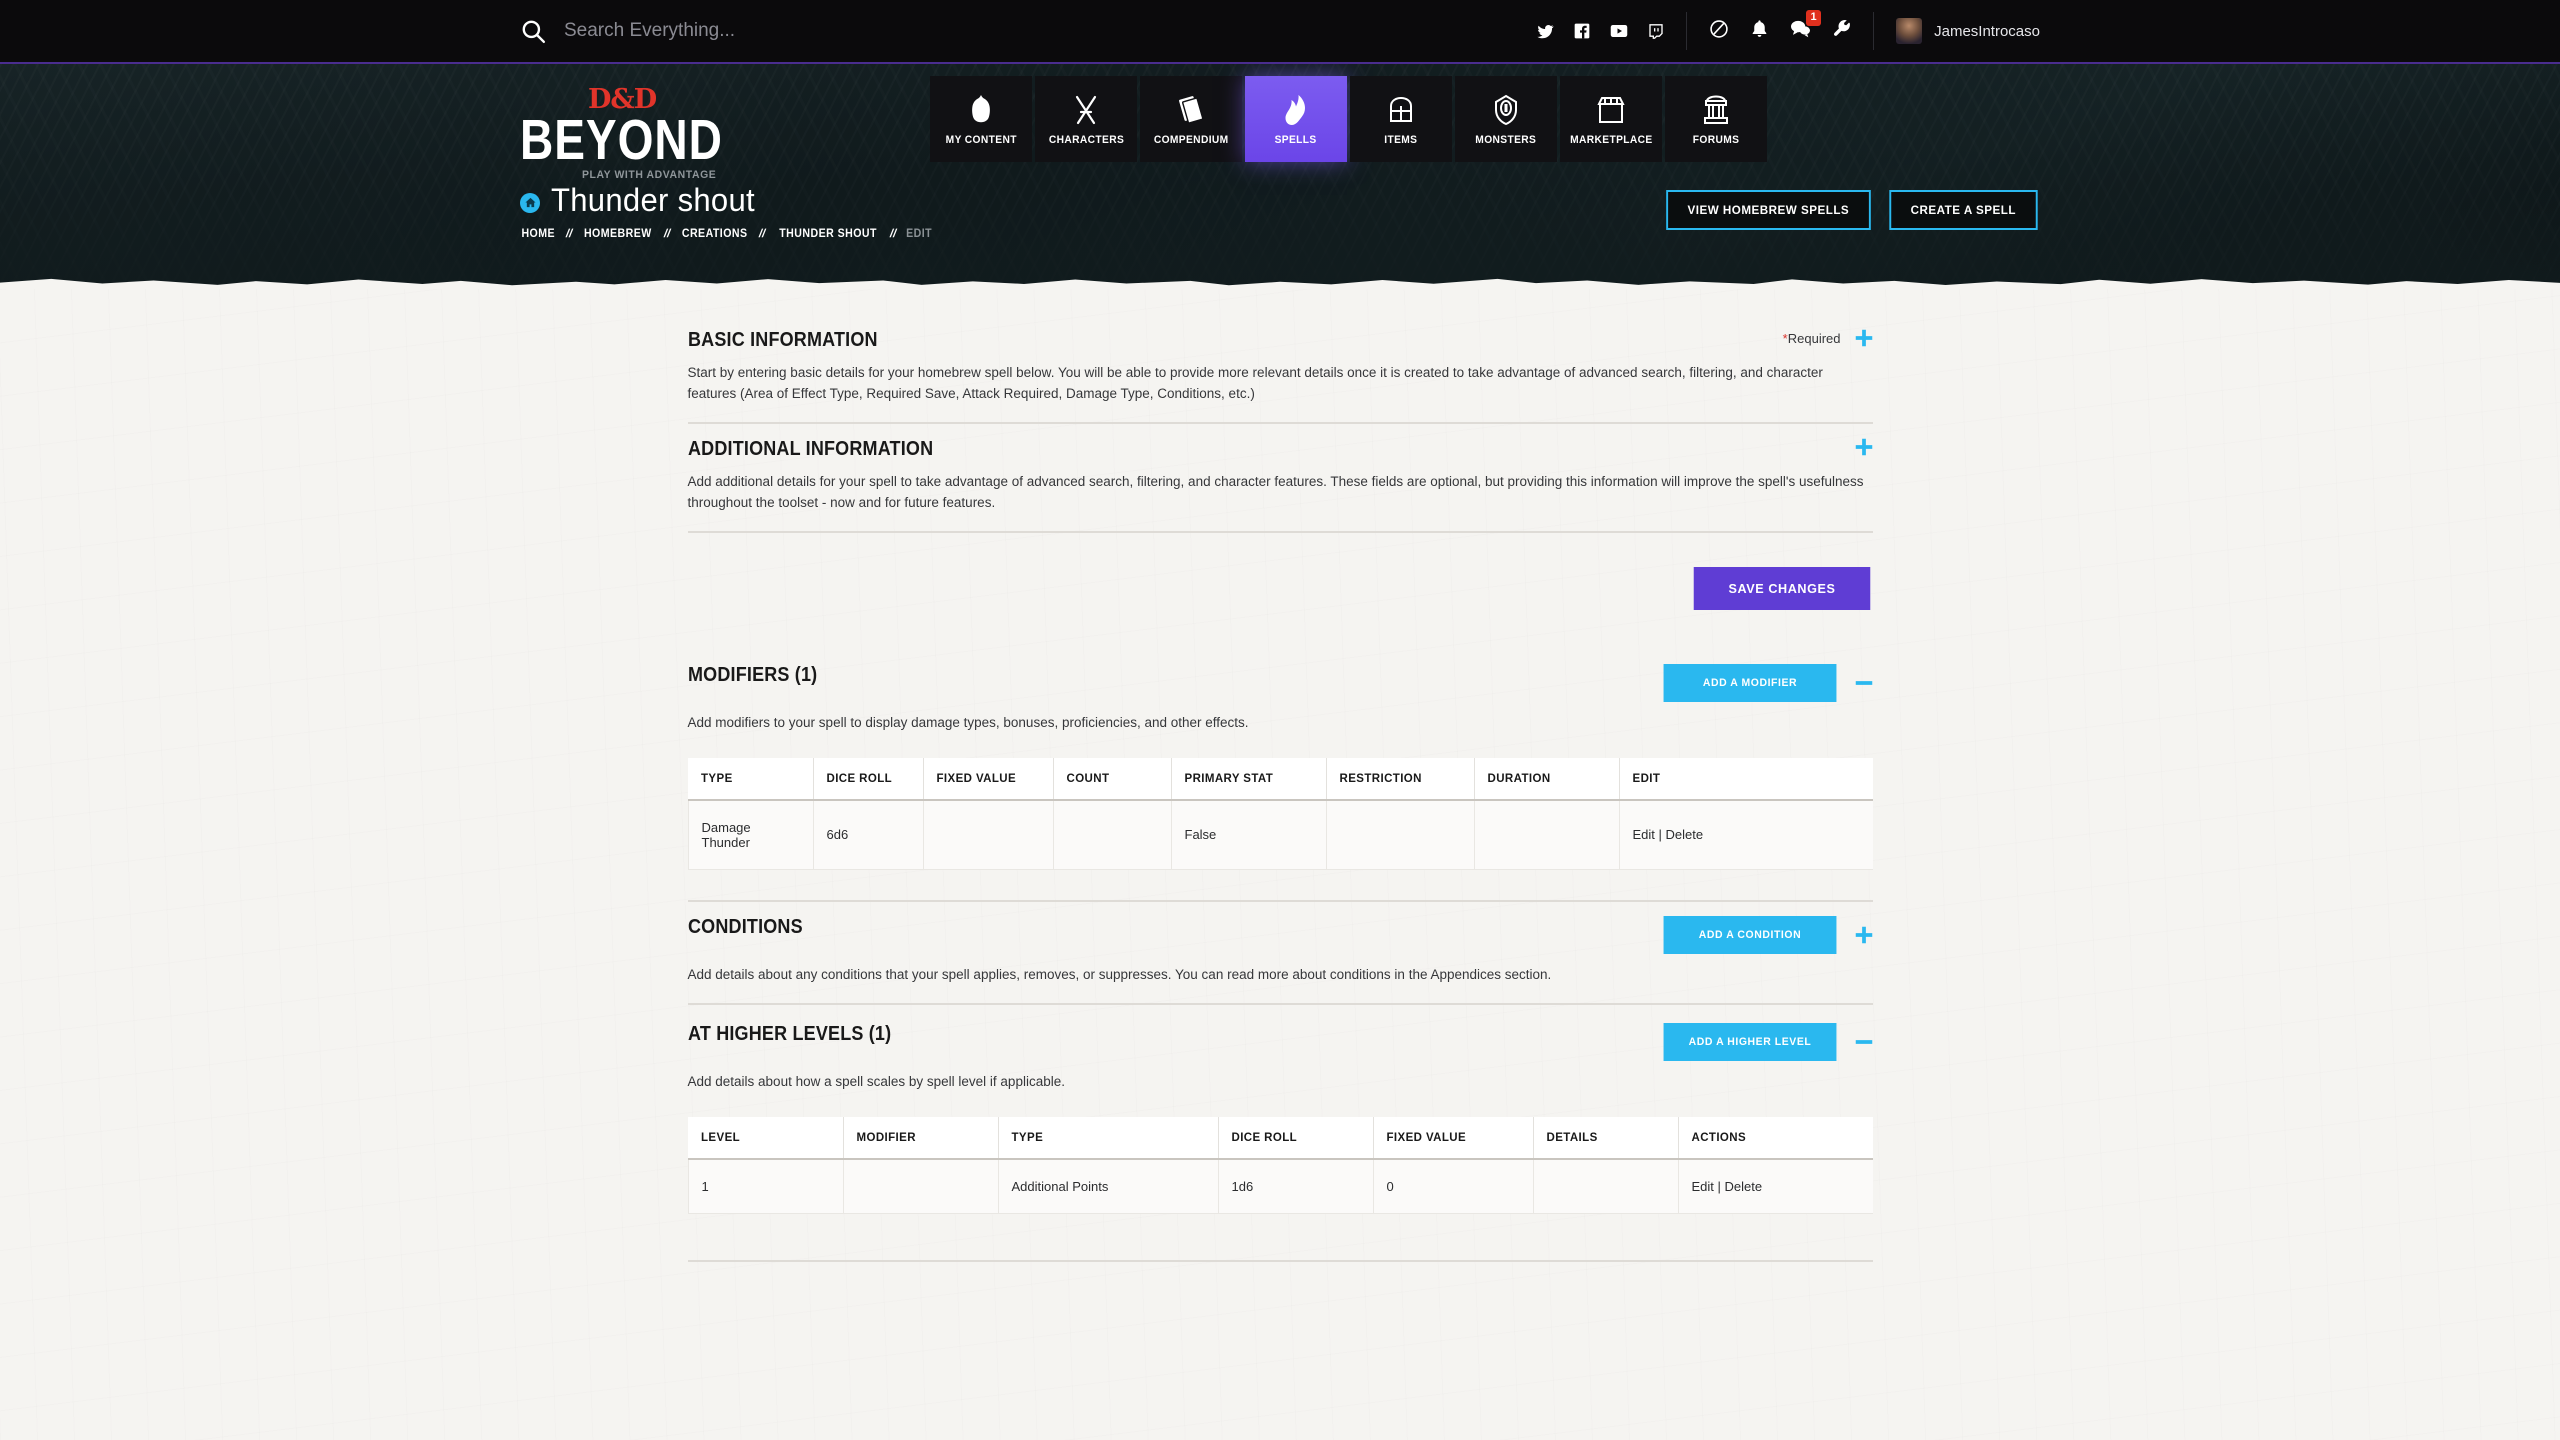 This screenshot has height=1440, width=2560. What do you see at coordinates (782, 340) in the screenshot?
I see `section-title-basic-information: BASIC INFORMATION` at bounding box center [782, 340].